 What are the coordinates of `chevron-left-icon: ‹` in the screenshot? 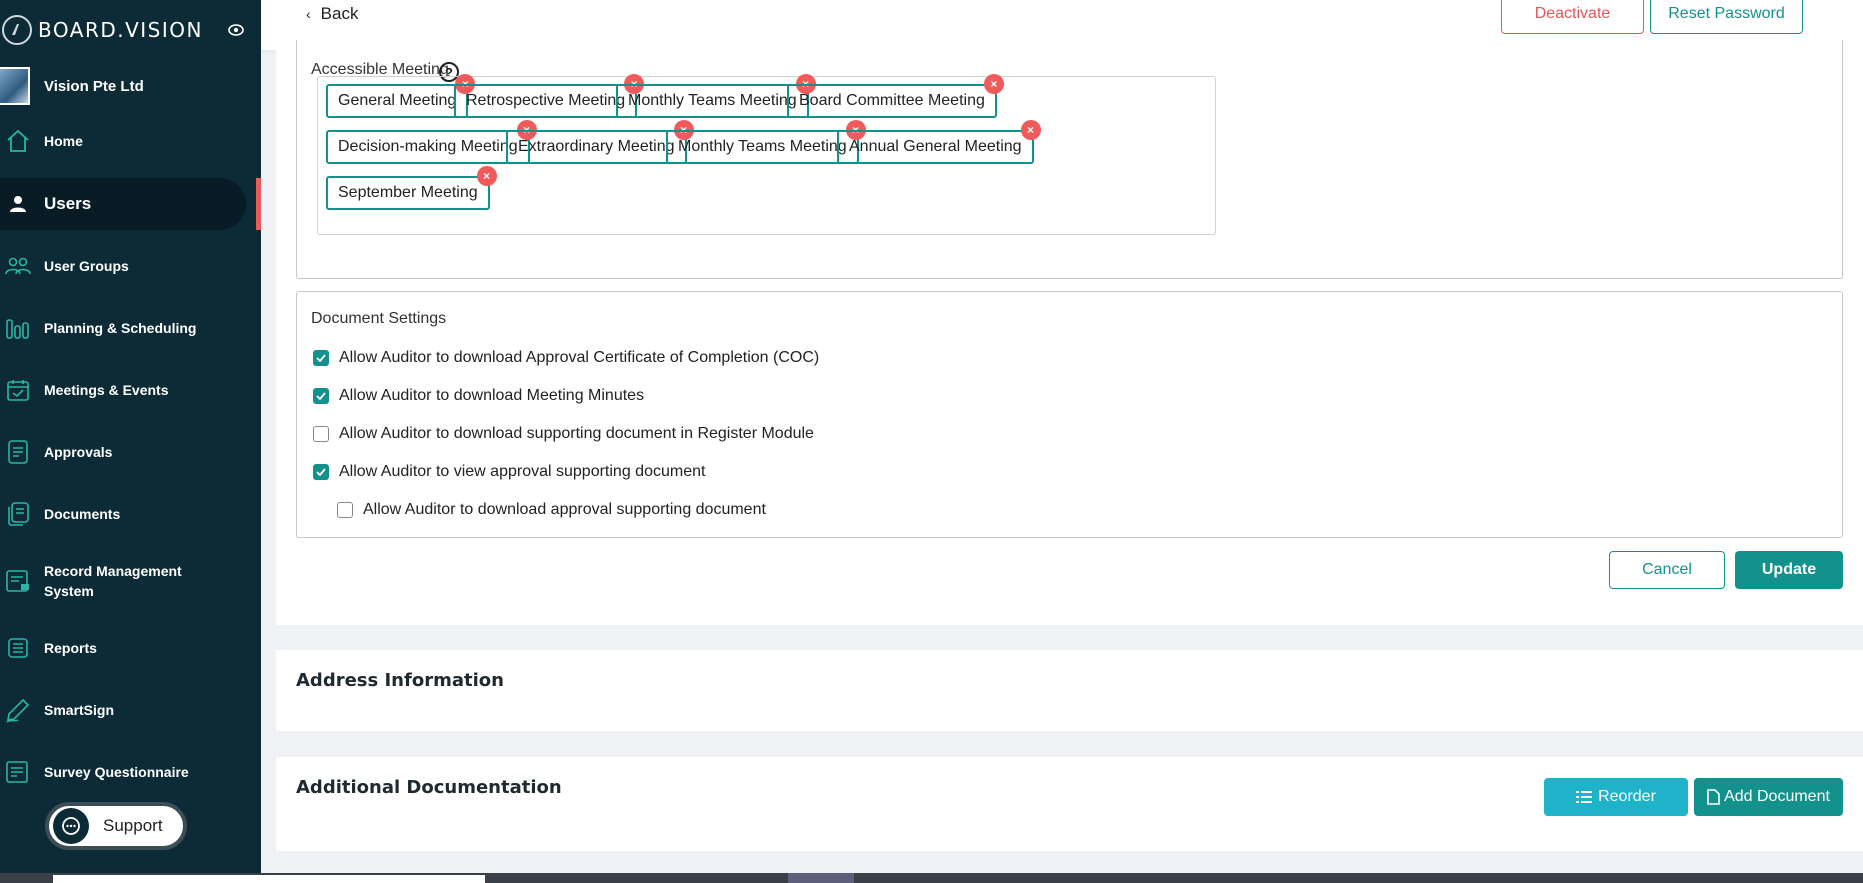 It's located at (308, 14).